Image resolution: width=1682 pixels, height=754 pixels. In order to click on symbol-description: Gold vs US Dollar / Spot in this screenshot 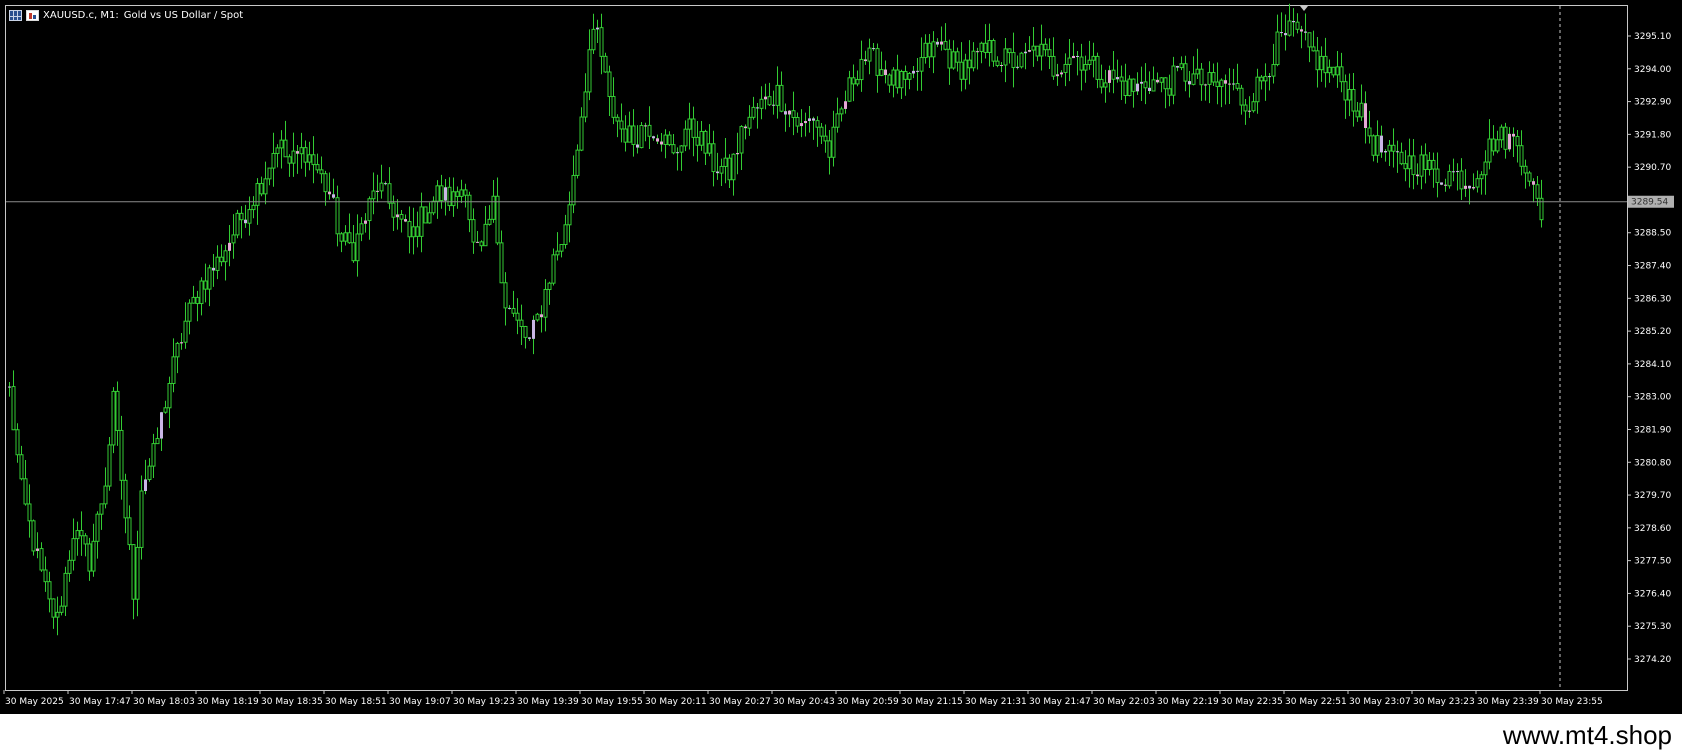, I will do `click(183, 15)`.